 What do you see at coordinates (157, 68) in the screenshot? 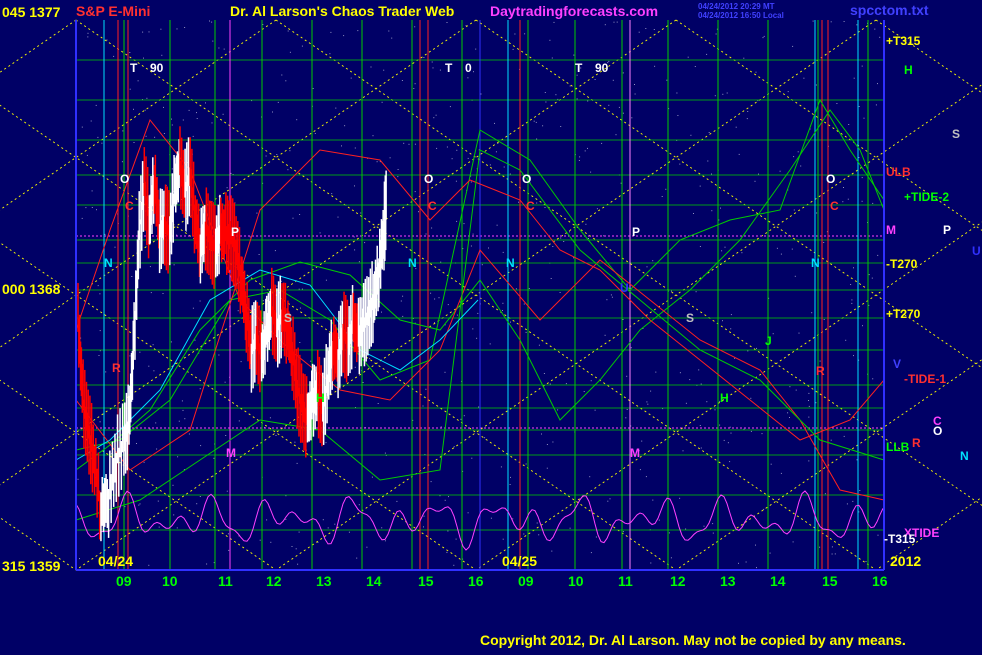
I see `chart-letter-label: 90` at bounding box center [157, 68].